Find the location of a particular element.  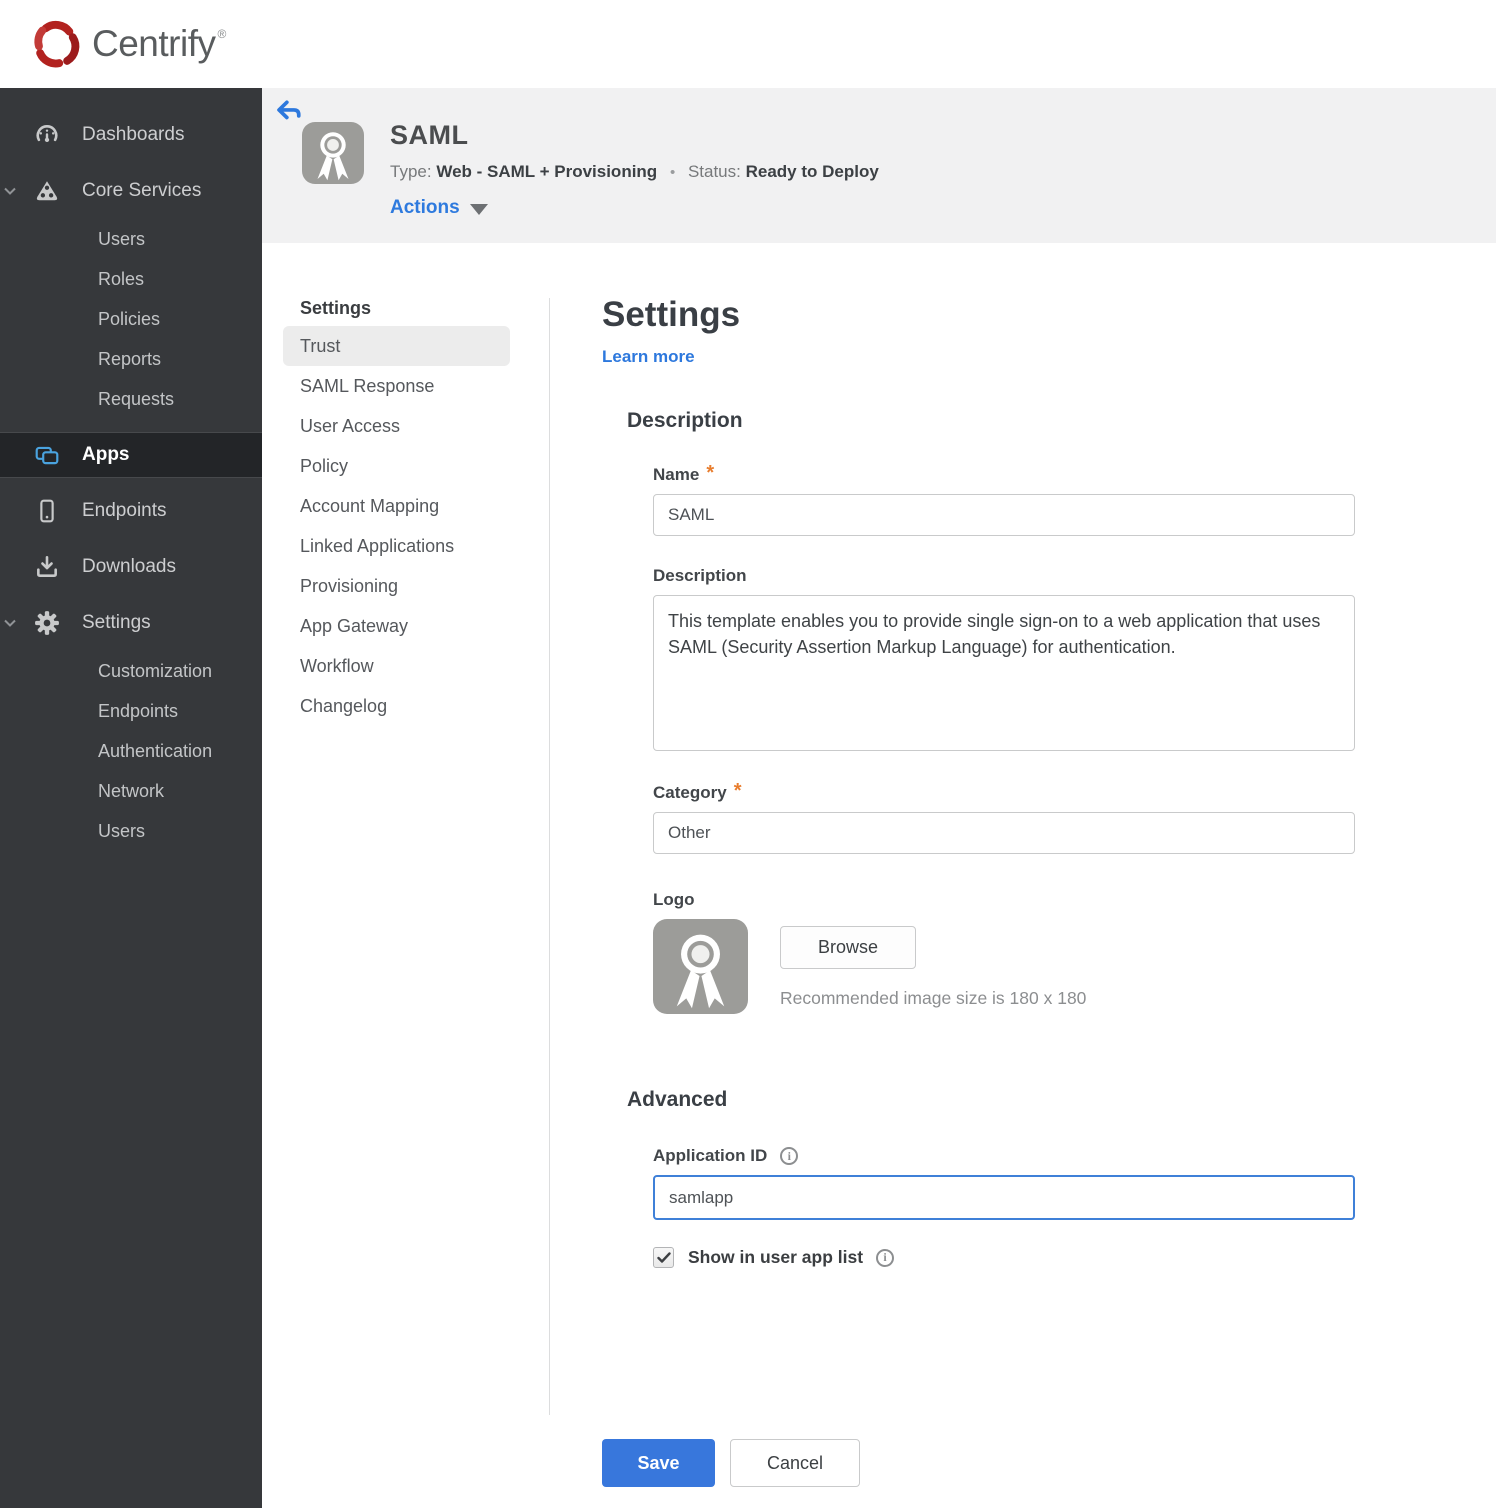

sidebar-item-roles: Roles is located at coordinates (131, 279).